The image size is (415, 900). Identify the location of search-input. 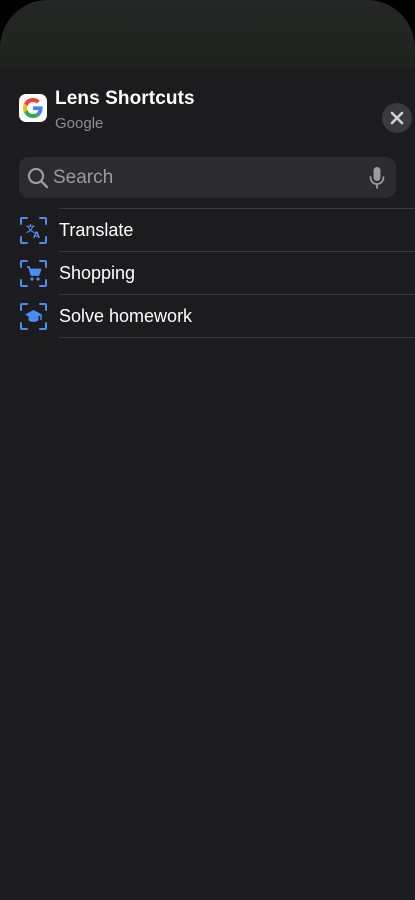
(203, 177).